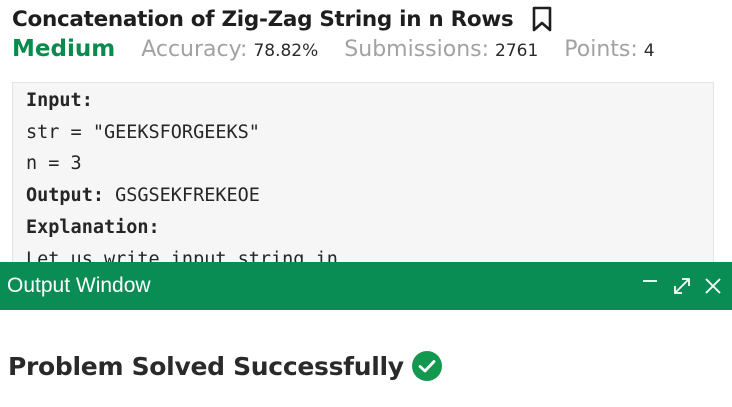 The height and width of the screenshot is (407, 732). Describe the element at coordinates (517, 51) in the screenshot. I see `submissions-value: 2761` at that location.